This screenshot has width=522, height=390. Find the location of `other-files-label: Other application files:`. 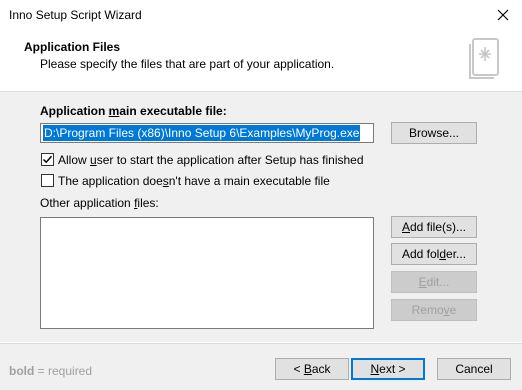

other-files-label: Other application files: is located at coordinates (99, 203).